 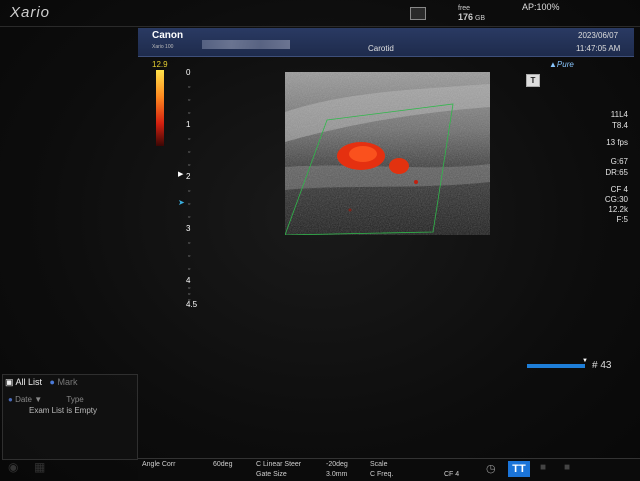 What do you see at coordinates (519, 469) in the screenshot?
I see `tt-button: TT` at bounding box center [519, 469].